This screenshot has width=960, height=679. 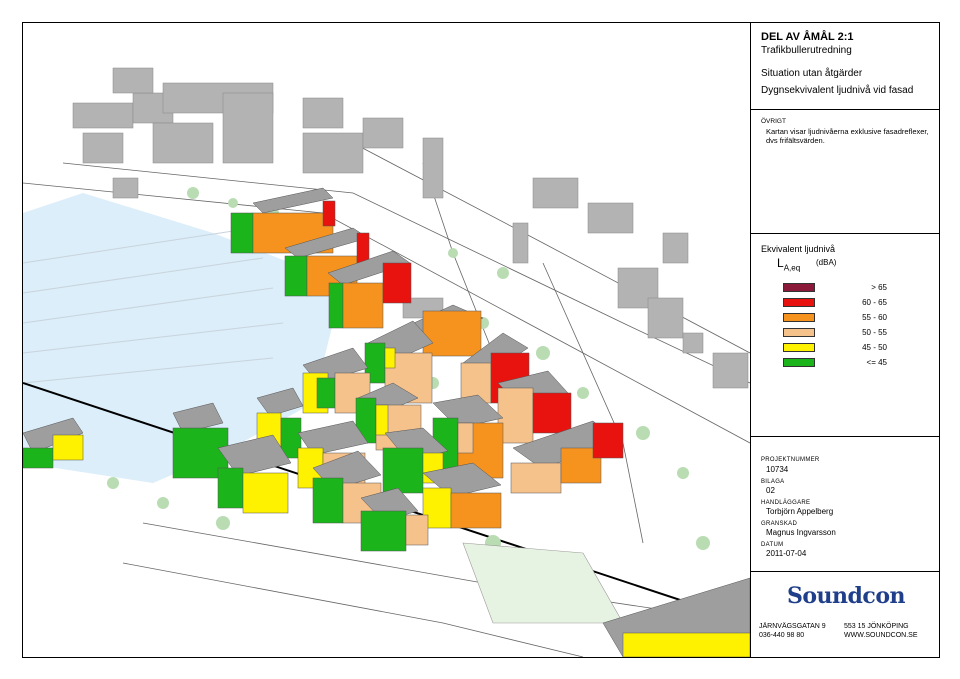 What do you see at coordinates (876, 362) in the screenshot?
I see `legend-range: <= 45` at bounding box center [876, 362].